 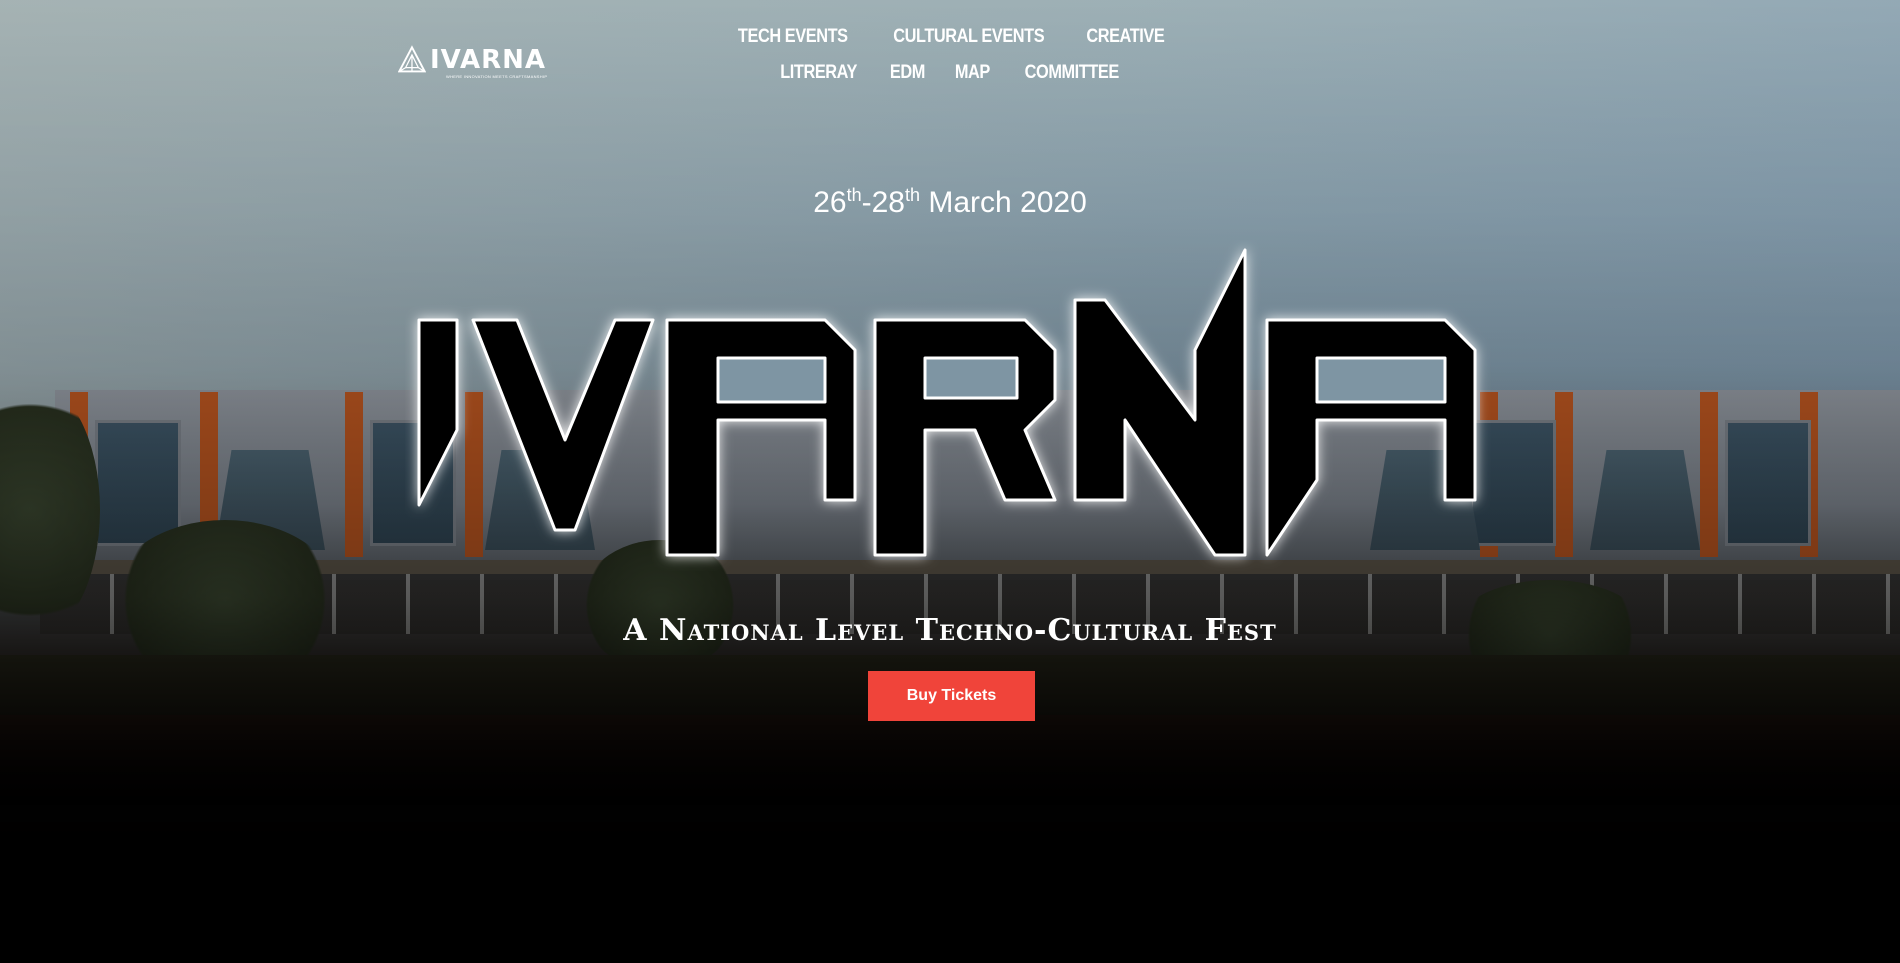 What do you see at coordinates (1071, 73) in the screenshot?
I see `nav-committee: COMMITTEE` at bounding box center [1071, 73].